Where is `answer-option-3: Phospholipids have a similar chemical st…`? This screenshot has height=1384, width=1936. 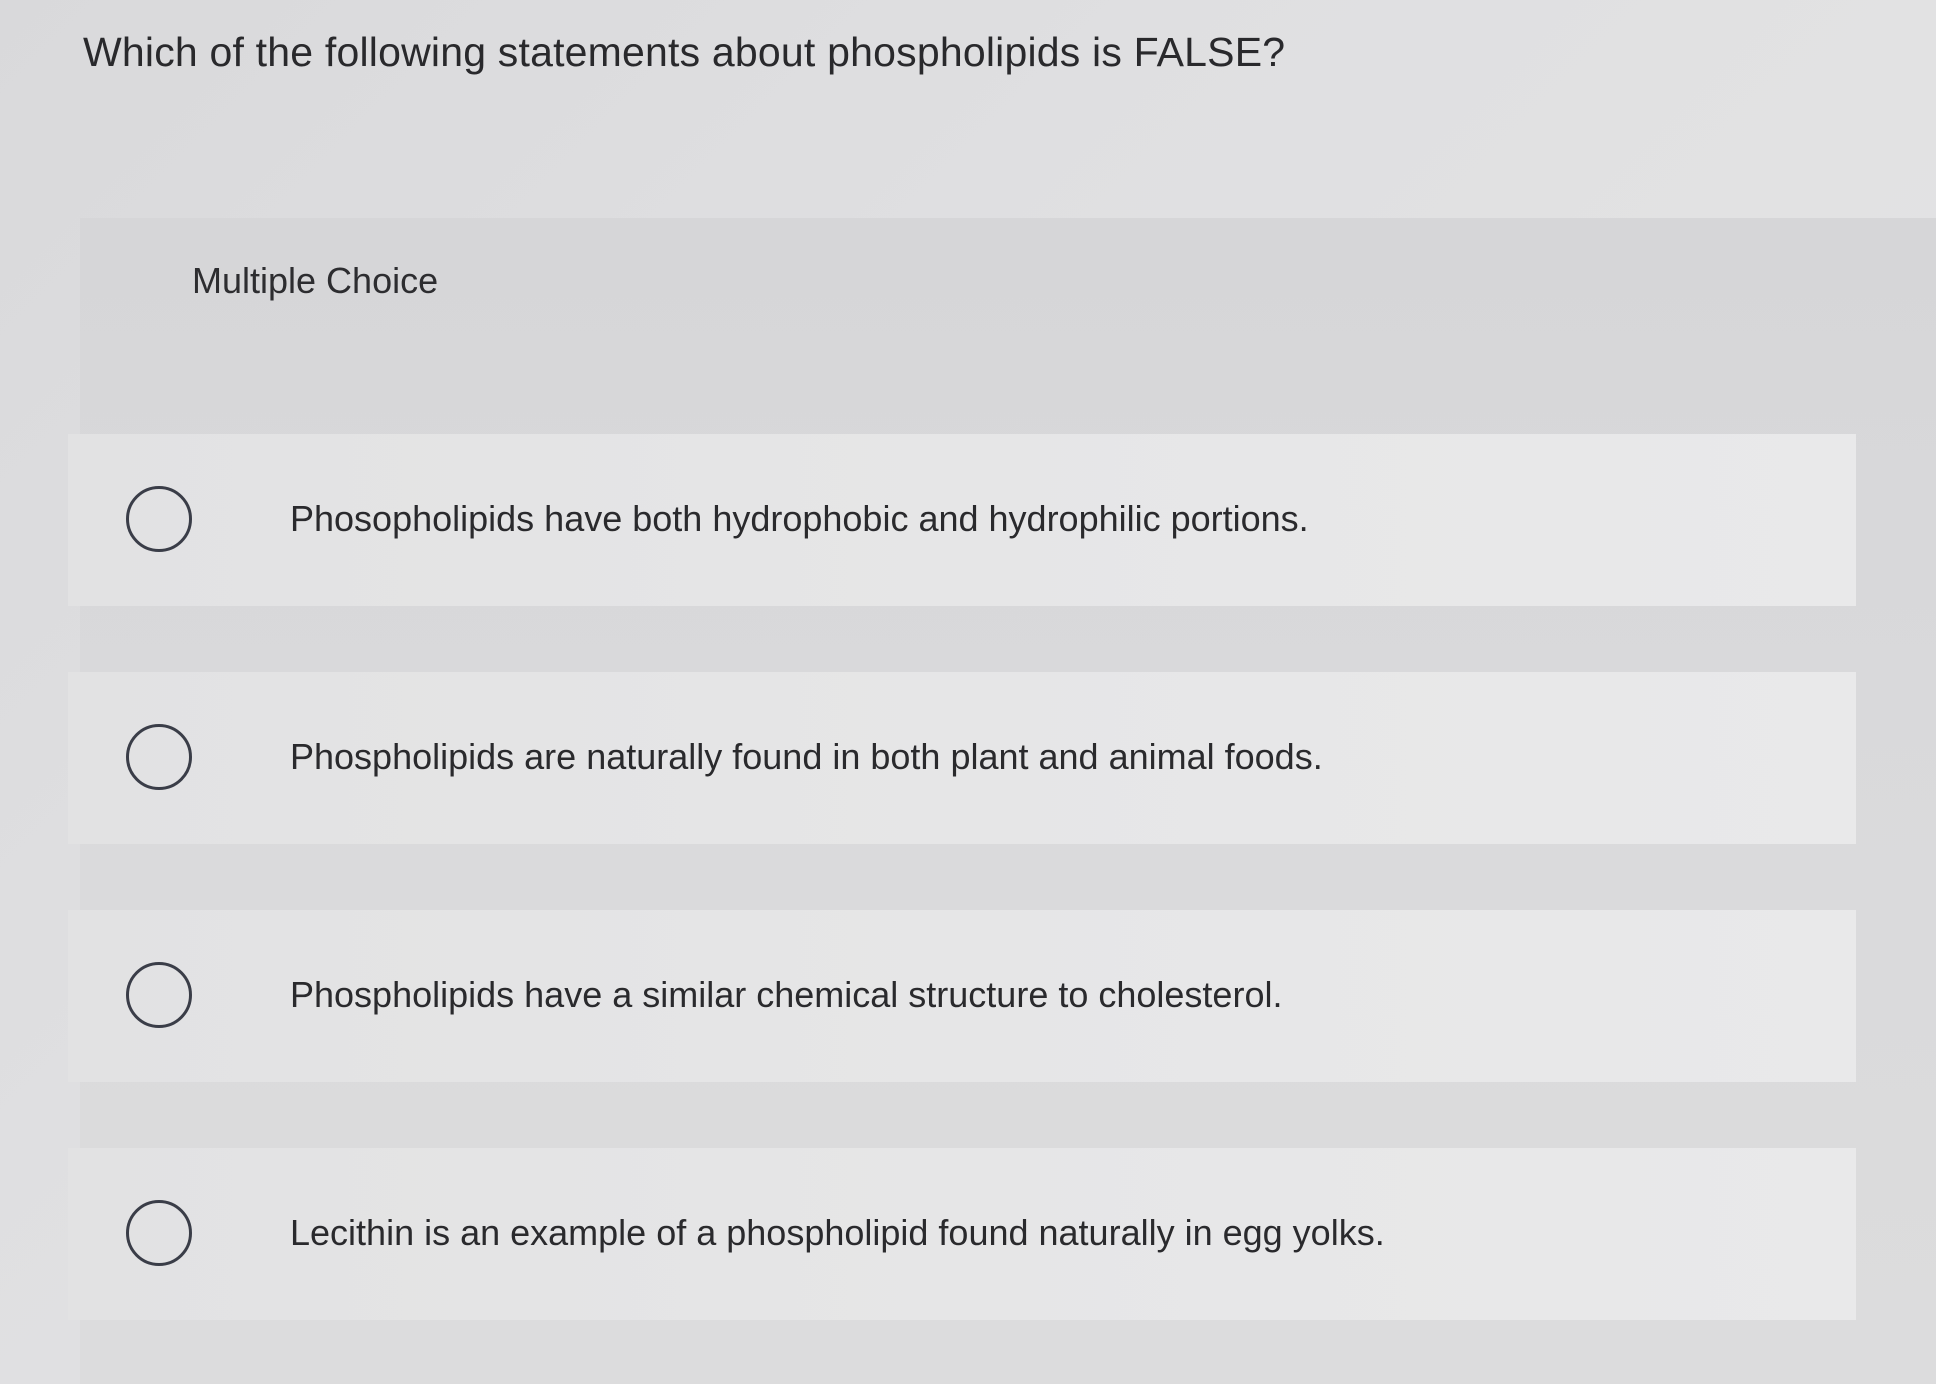
answer-option-3: Phospholipids have a similar chemical st… is located at coordinates (962, 996).